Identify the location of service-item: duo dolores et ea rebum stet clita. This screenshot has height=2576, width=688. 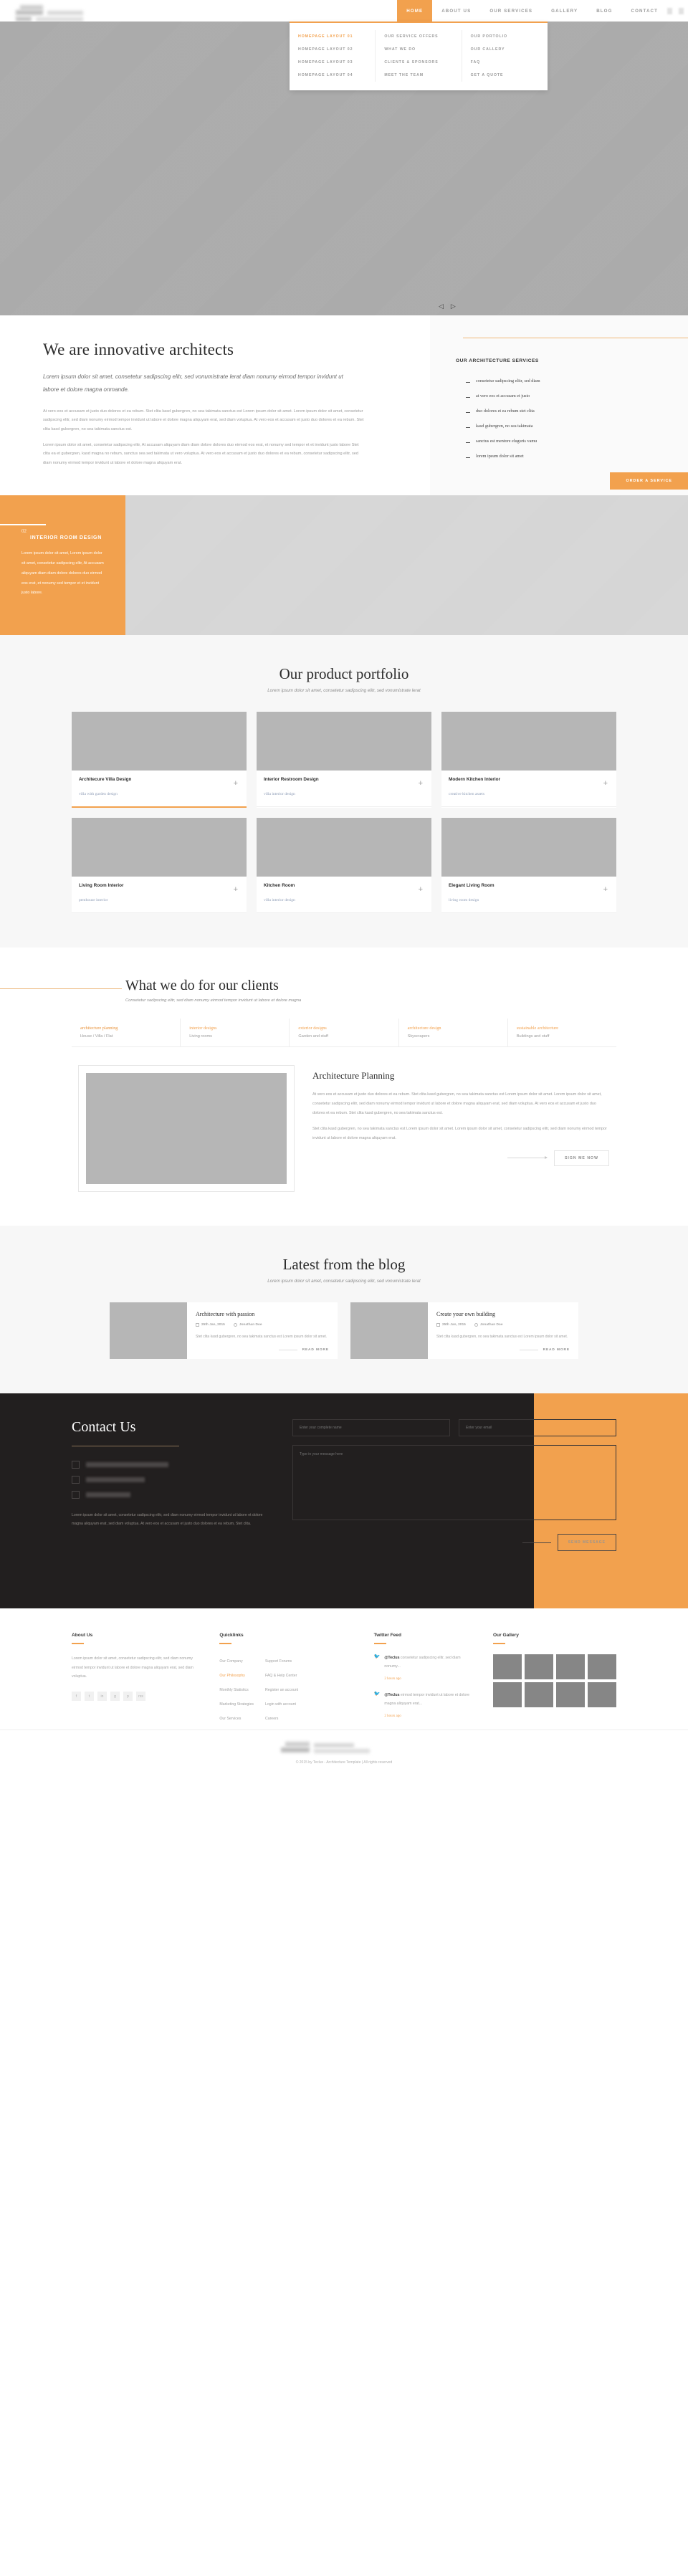
(577, 411).